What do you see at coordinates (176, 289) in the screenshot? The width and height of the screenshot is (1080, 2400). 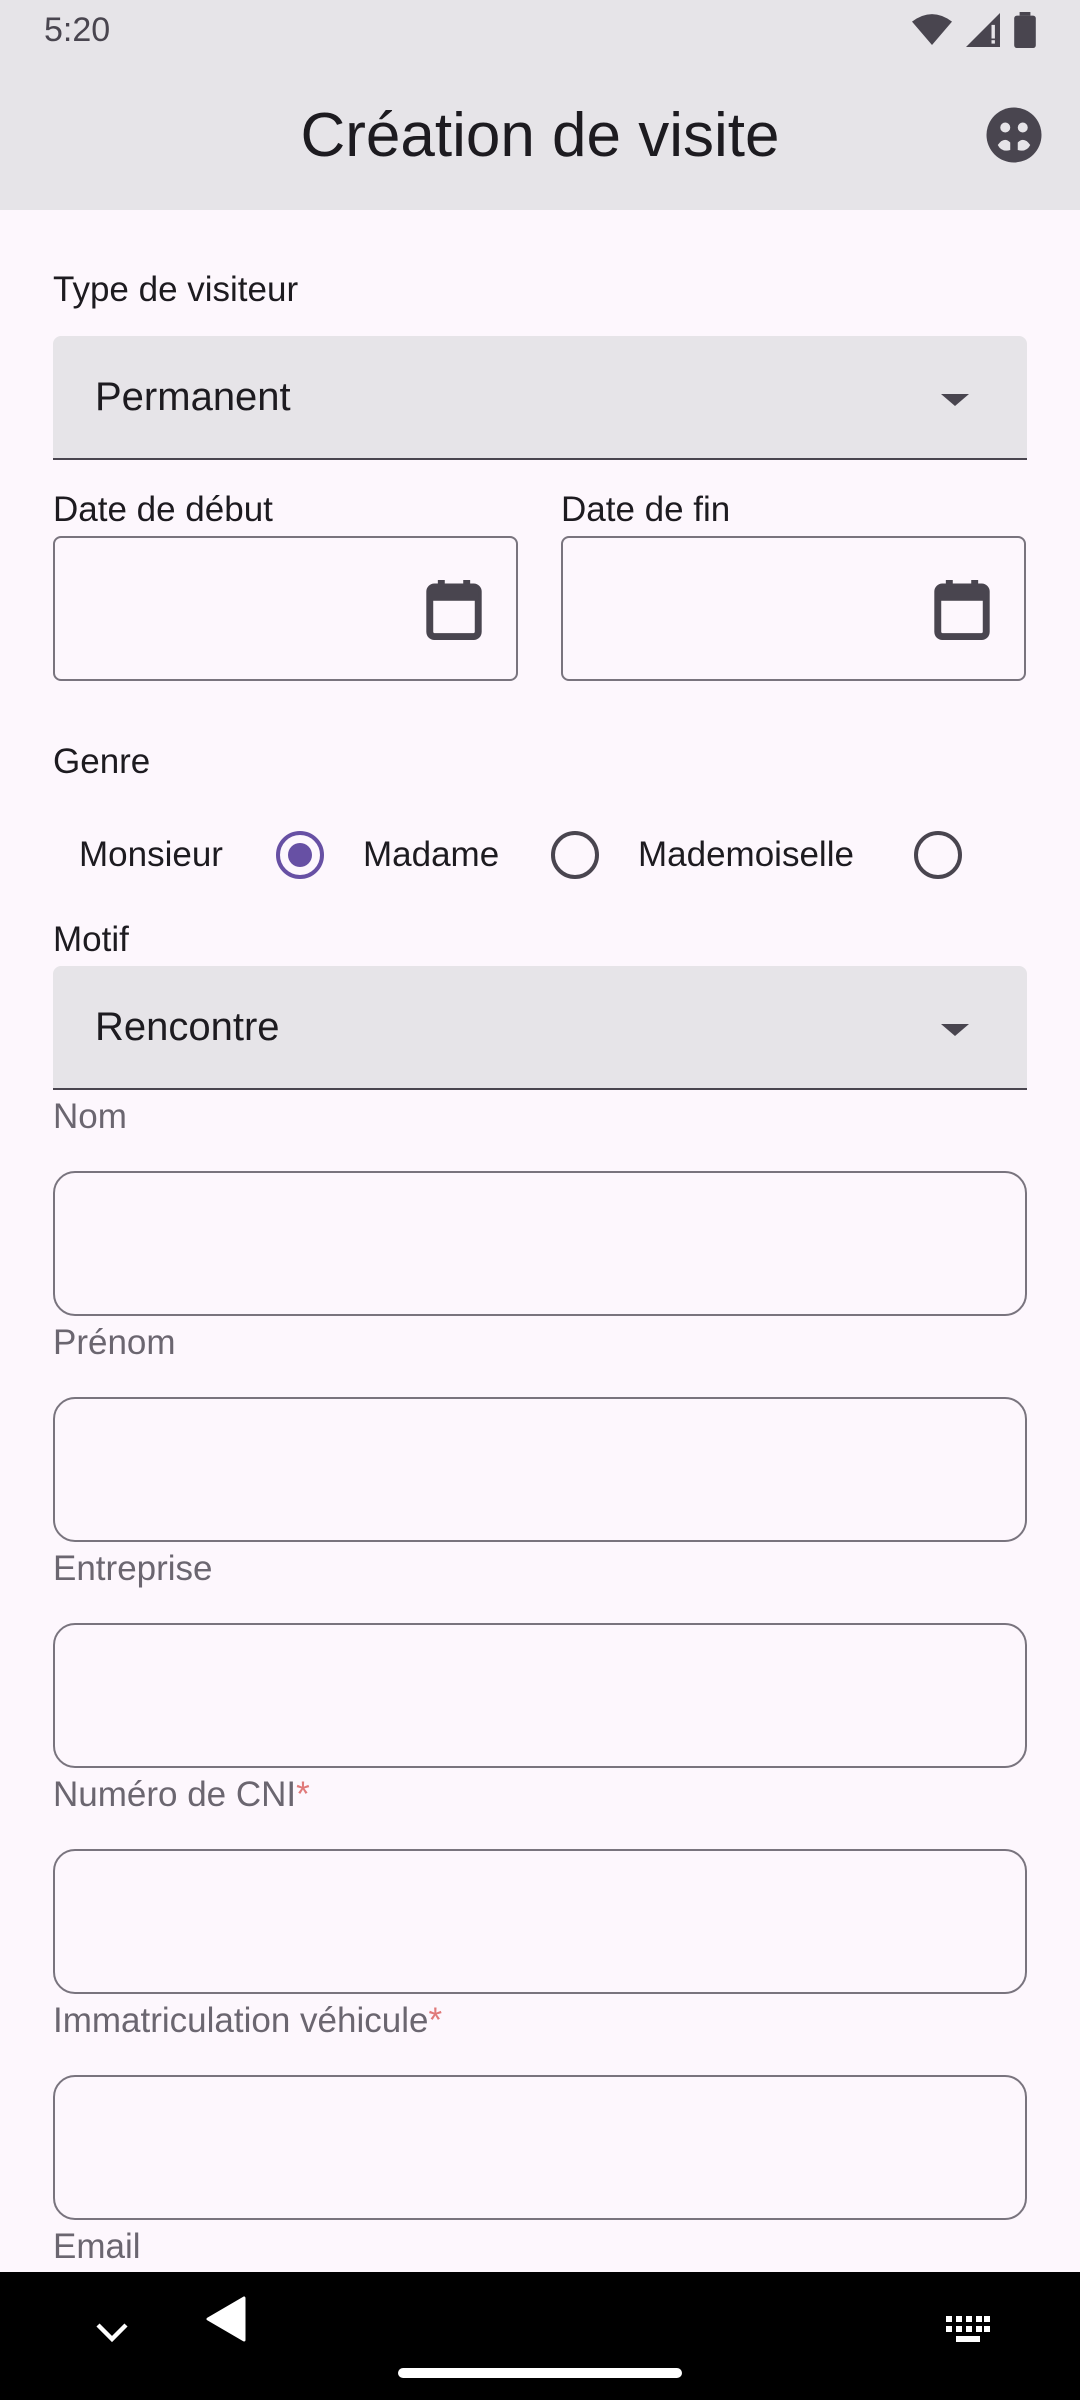 I see `visitor-type-label: Type de visiteur` at bounding box center [176, 289].